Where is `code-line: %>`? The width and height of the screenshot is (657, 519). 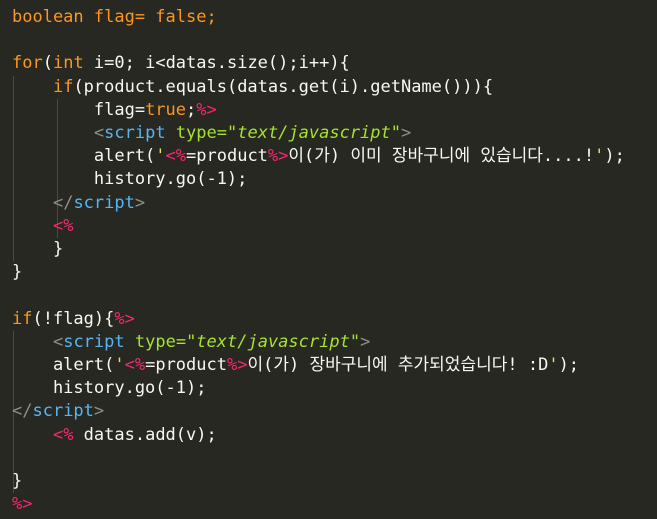
code-line: %> is located at coordinates (22, 504).